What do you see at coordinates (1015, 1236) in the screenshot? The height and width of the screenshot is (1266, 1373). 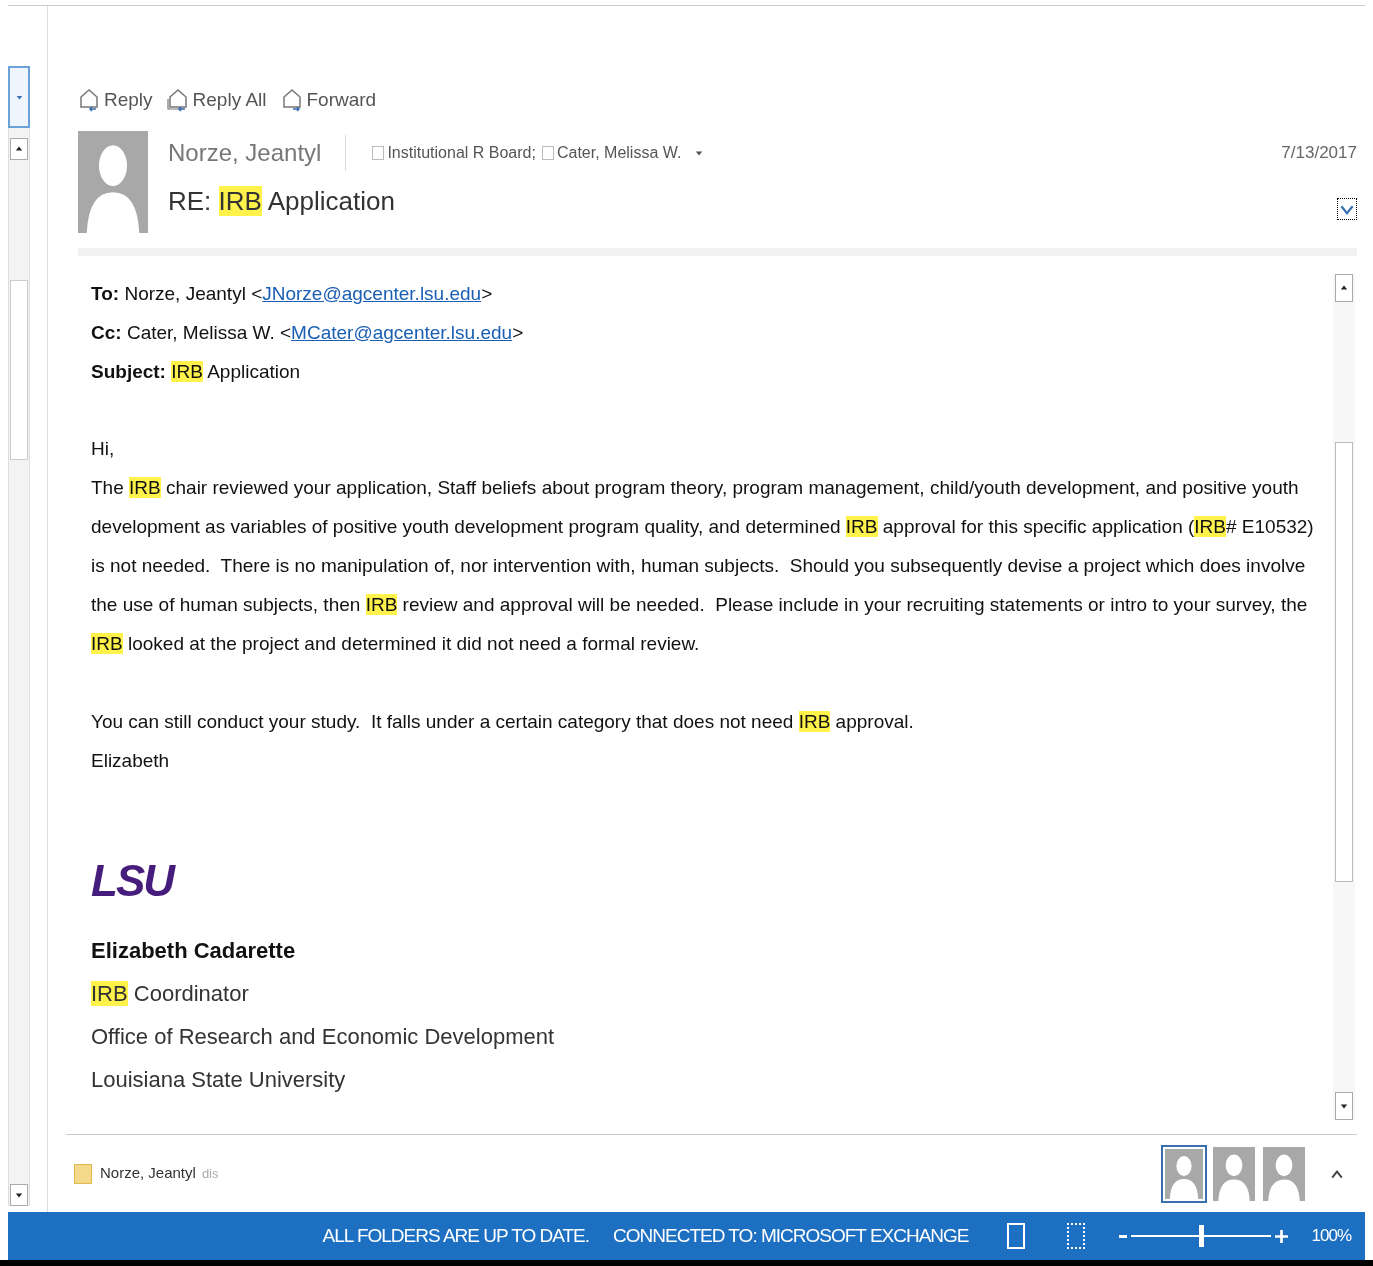 I see `normal-view-icon` at bounding box center [1015, 1236].